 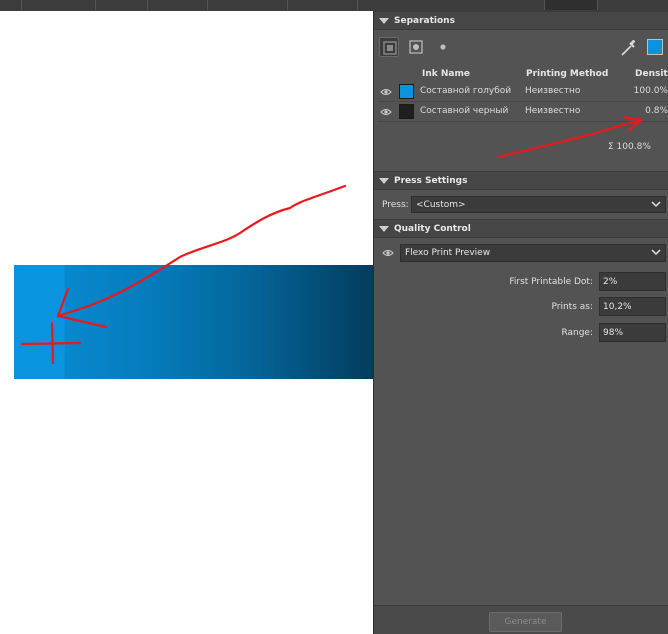 What do you see at coordinates (571, 5) in the screenshot?
I see `toolbar-tab` at bounding box center [571, 5].